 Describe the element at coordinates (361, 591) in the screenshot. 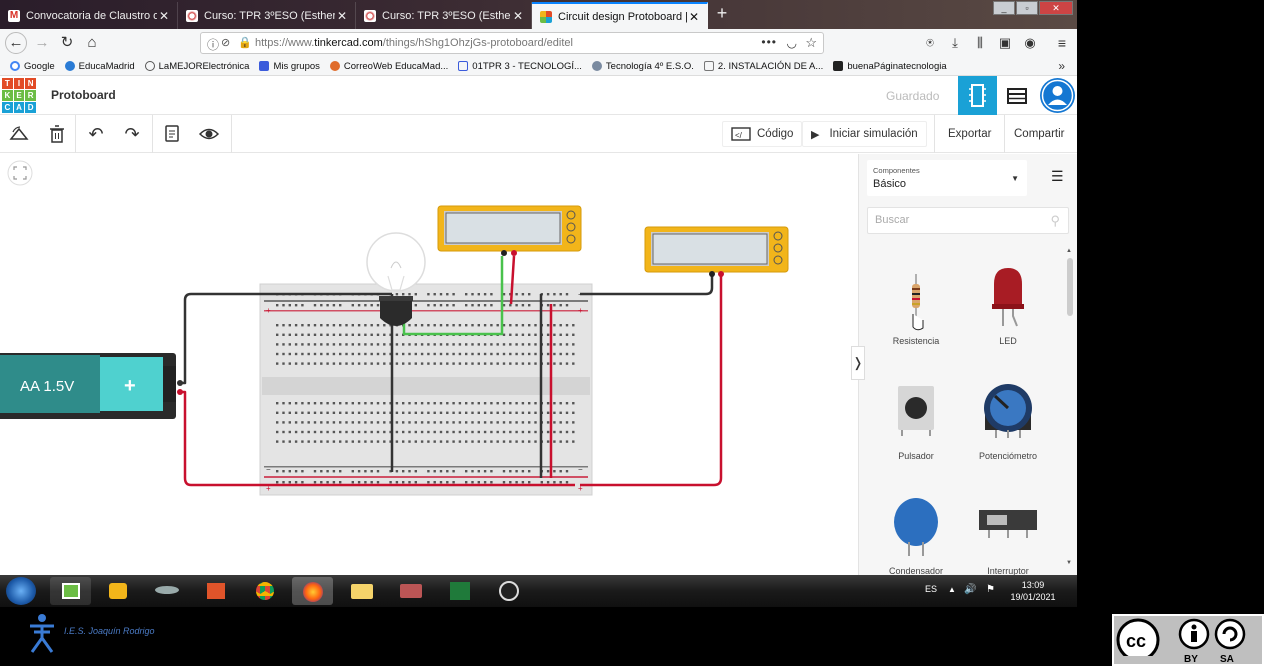

I see `taskbar-app-explorer` at that location.